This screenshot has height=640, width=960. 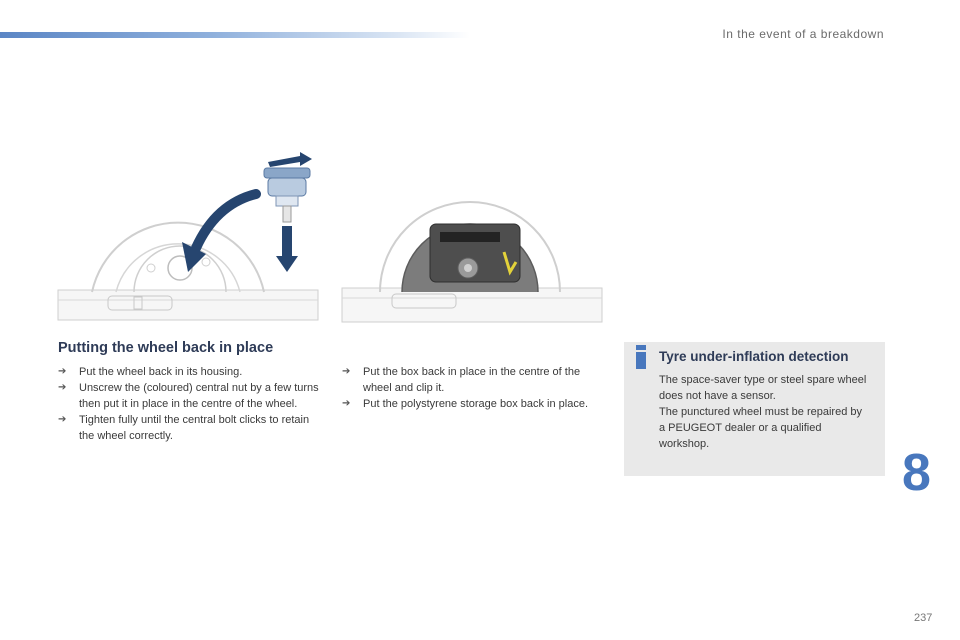 I want to click on section-title: In the event of a breakdown, so click(x=803, y=34).